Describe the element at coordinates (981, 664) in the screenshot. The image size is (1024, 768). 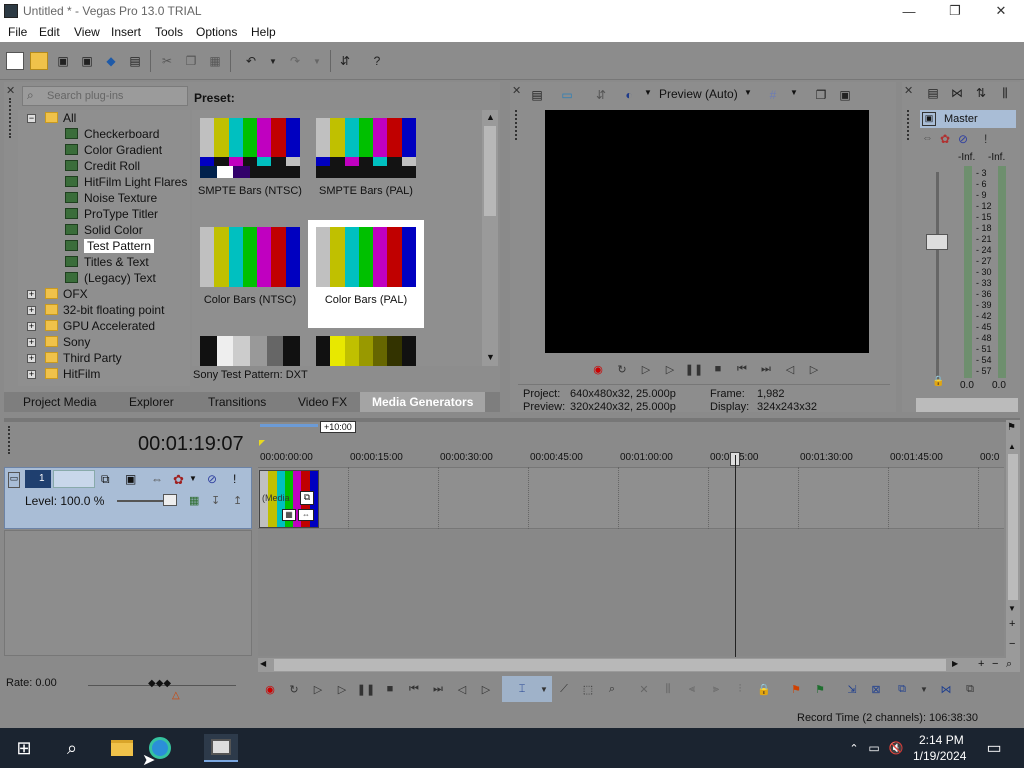
I see `zoom-in-horizontal-icon: +` at that location.